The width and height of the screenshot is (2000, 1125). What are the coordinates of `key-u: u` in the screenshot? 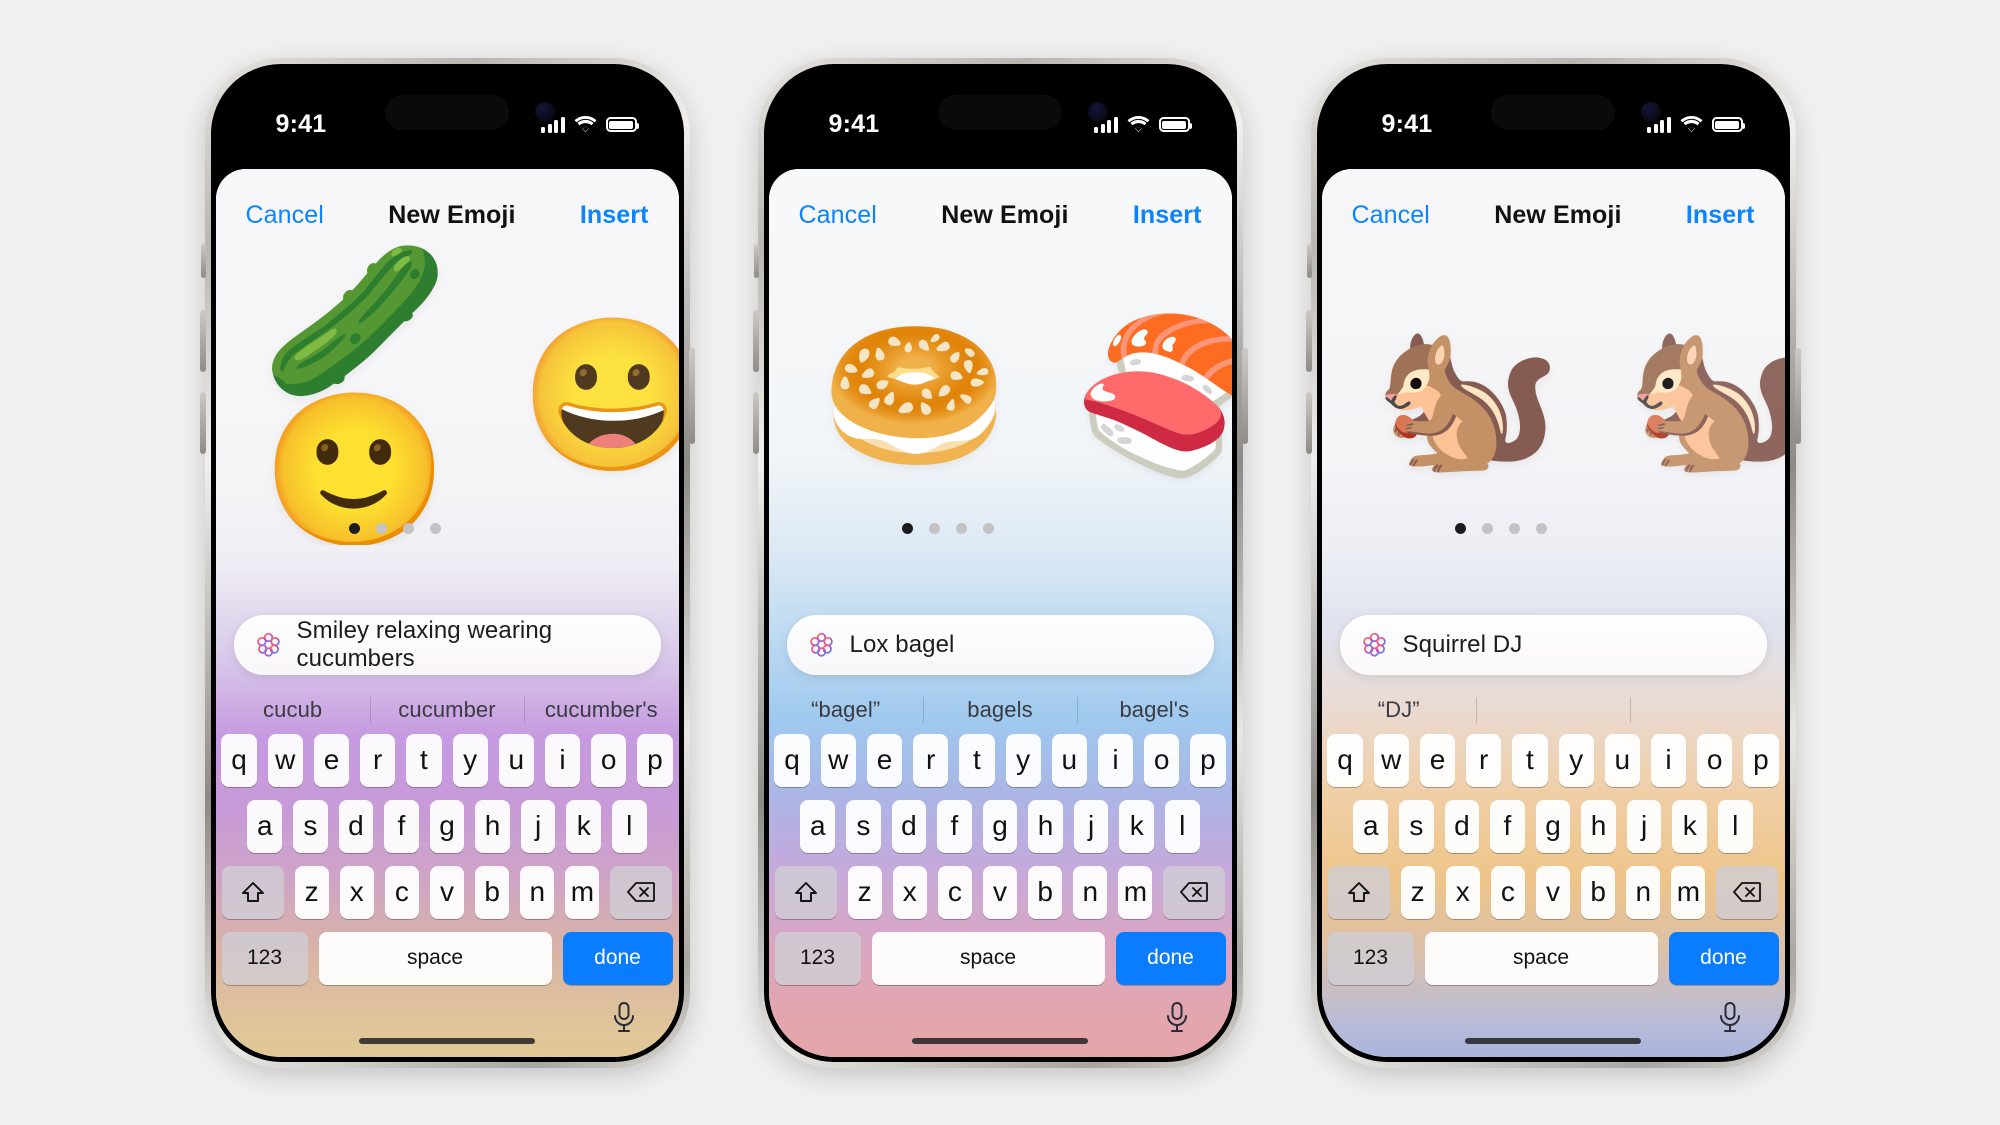 It's located at (1069, 760).